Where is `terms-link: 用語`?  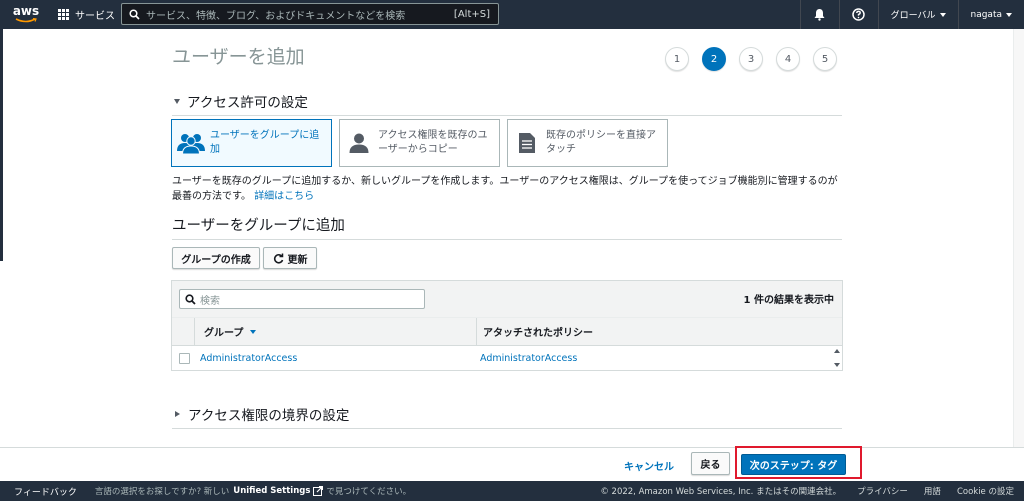
terms-link: 用語 is located at coordinates (932, 491).